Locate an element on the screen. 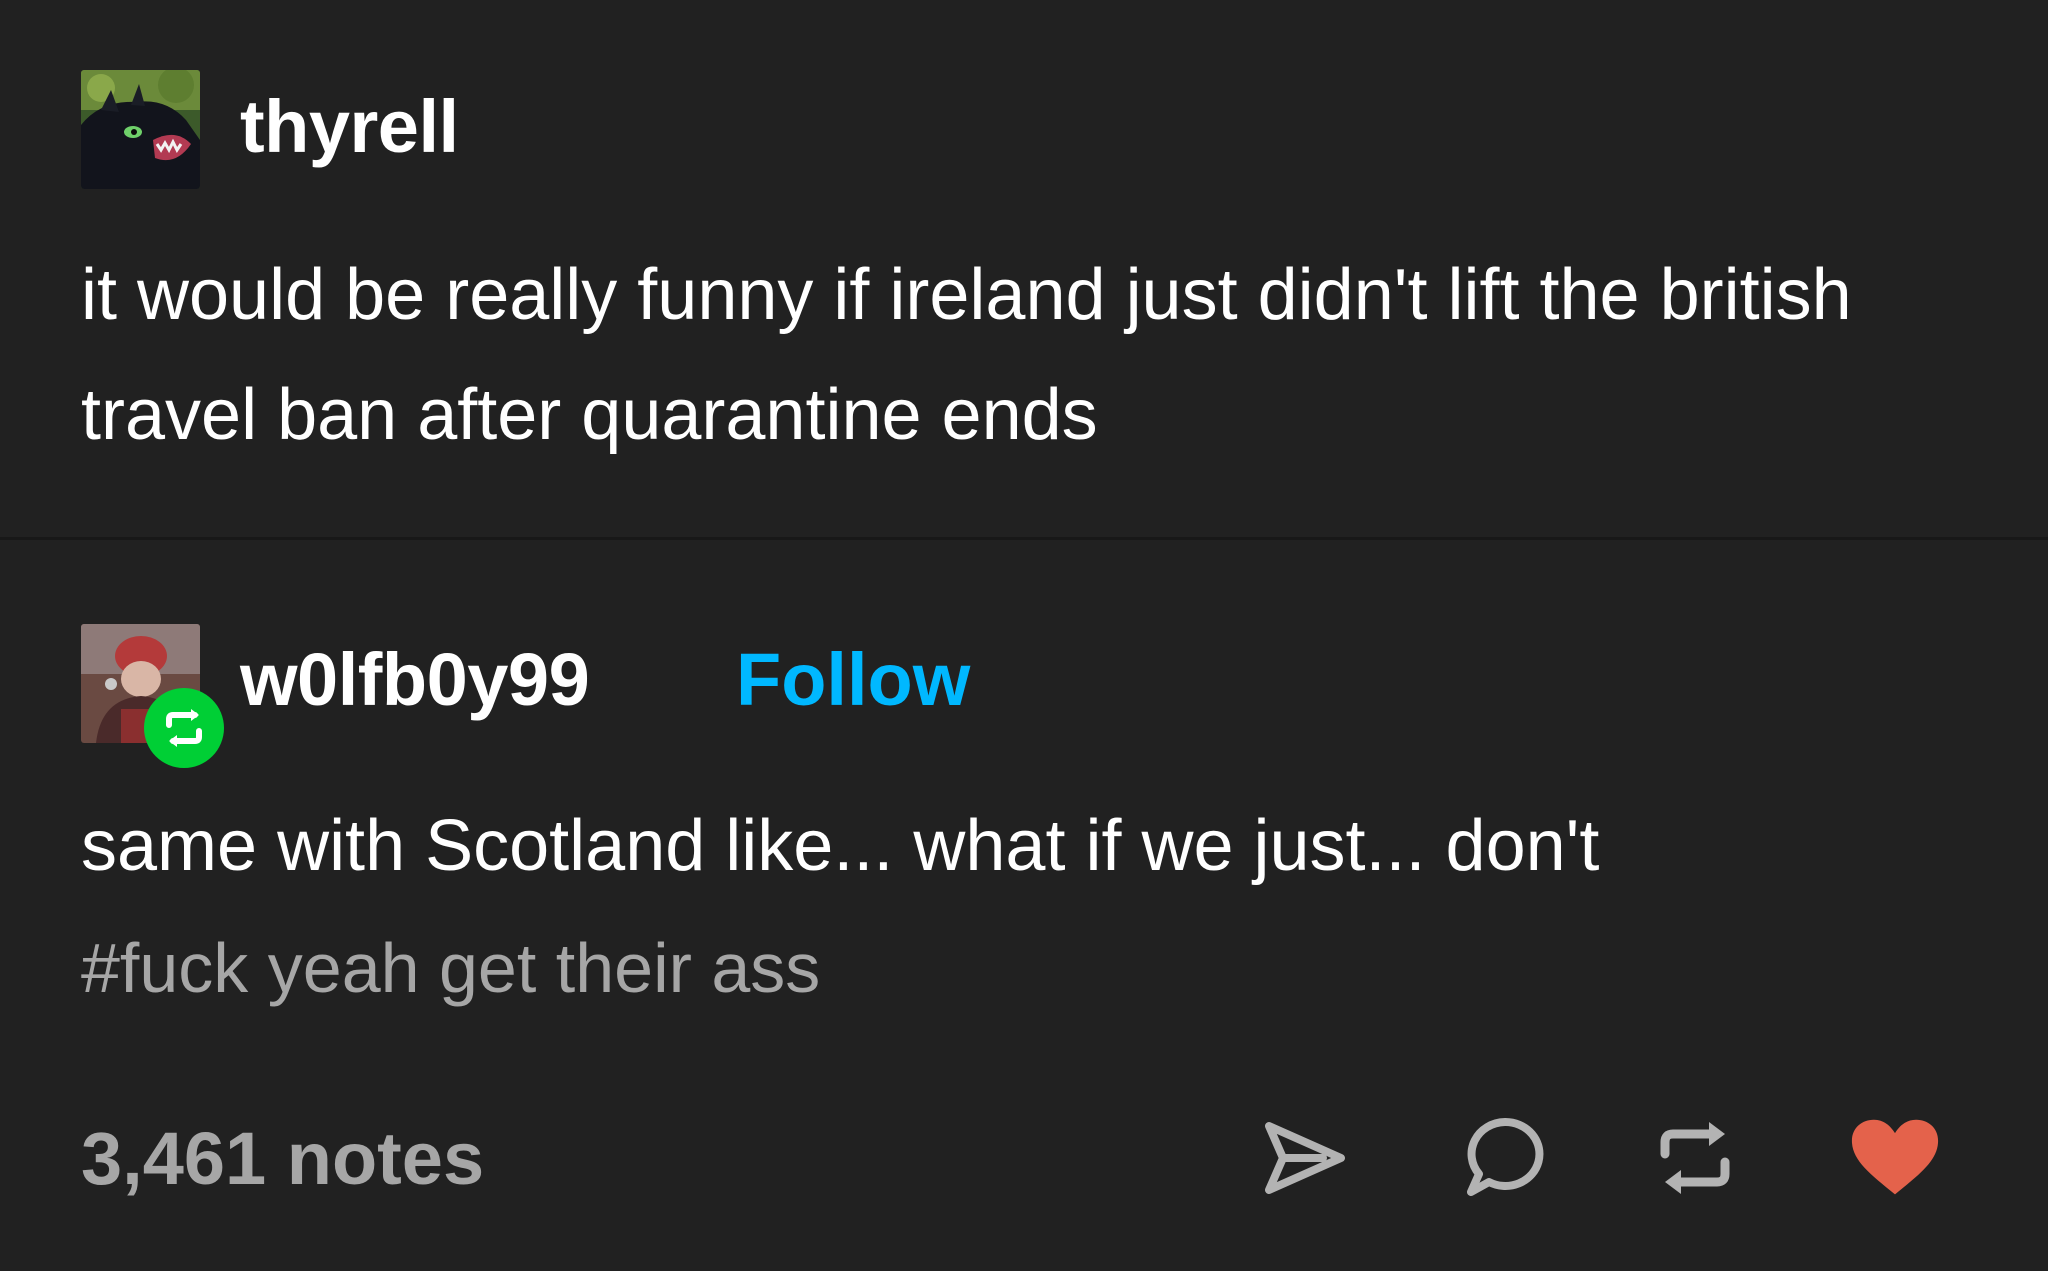  share-button is located at coordinates (1305, 1158).